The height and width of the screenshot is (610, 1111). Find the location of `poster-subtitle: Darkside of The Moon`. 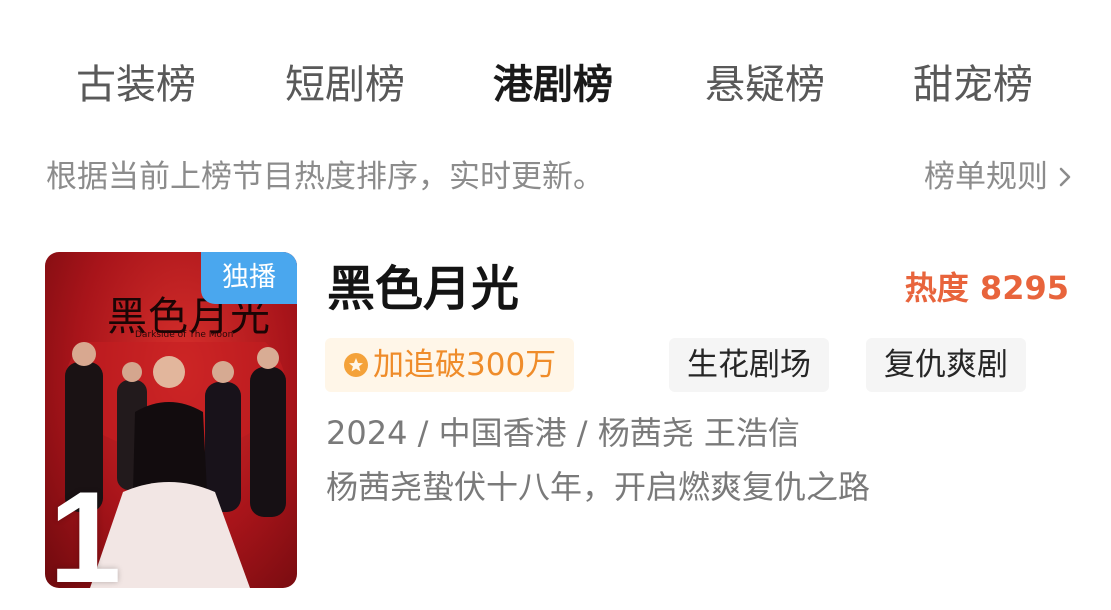

poster-subtitle: Darkside of The Moon is located at coordinates (184, 335).